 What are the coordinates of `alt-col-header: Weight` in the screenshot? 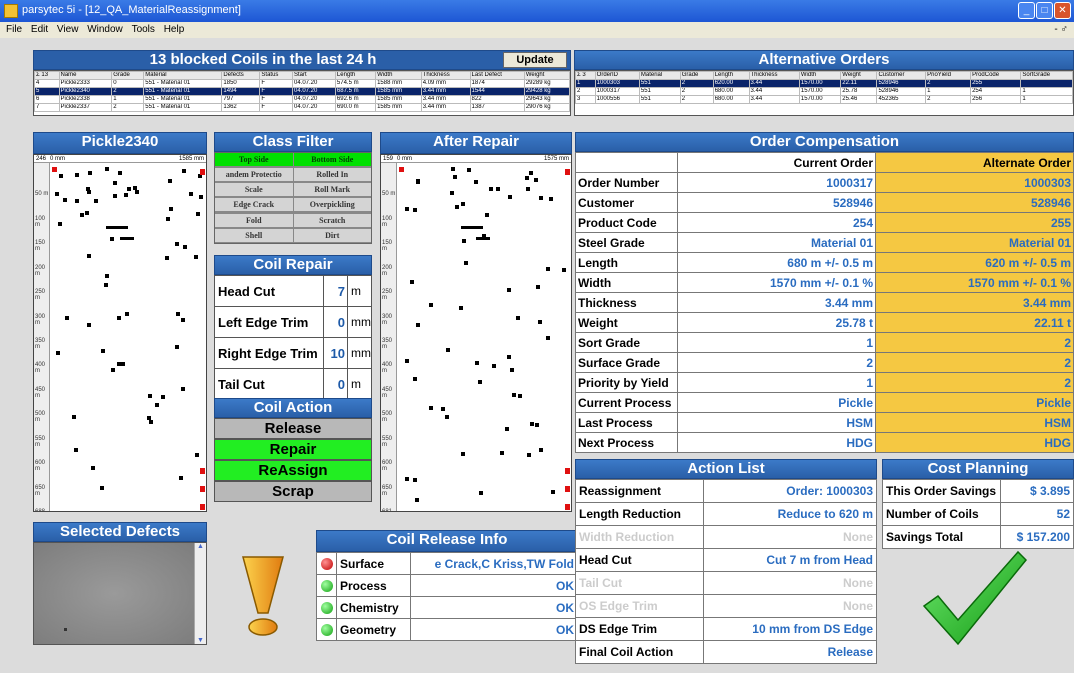 It's located at (859, 75).